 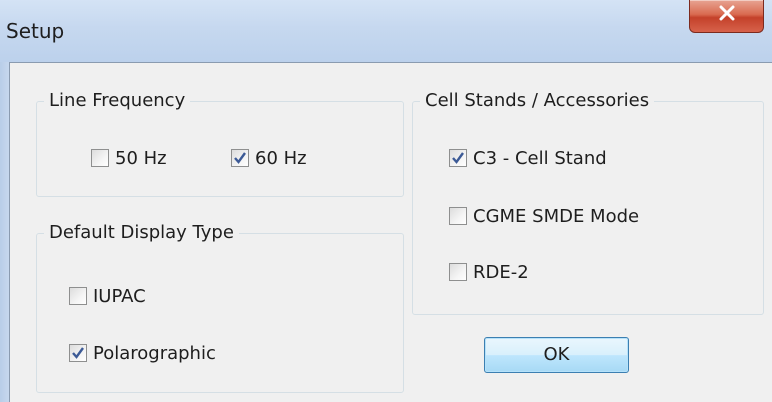 What do you see at coordinates (141, 233) in the screenshot?
I see `display-type-label: Default Display Type` at bounding box center [141, 233].